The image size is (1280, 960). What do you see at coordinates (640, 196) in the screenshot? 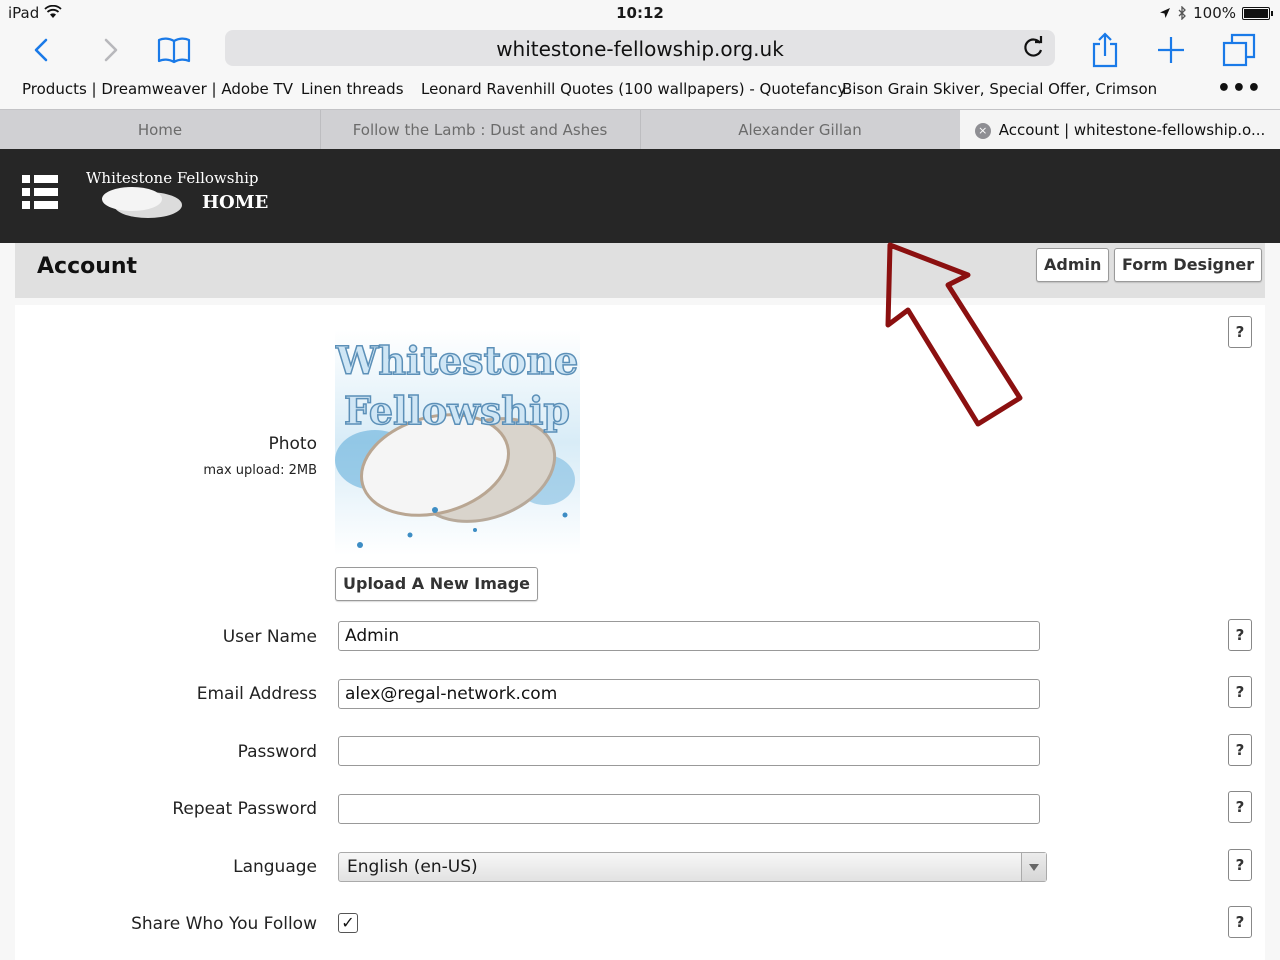
I see `site-header: Whitestone Fellowship HOME` at bounding box center [640, 196].